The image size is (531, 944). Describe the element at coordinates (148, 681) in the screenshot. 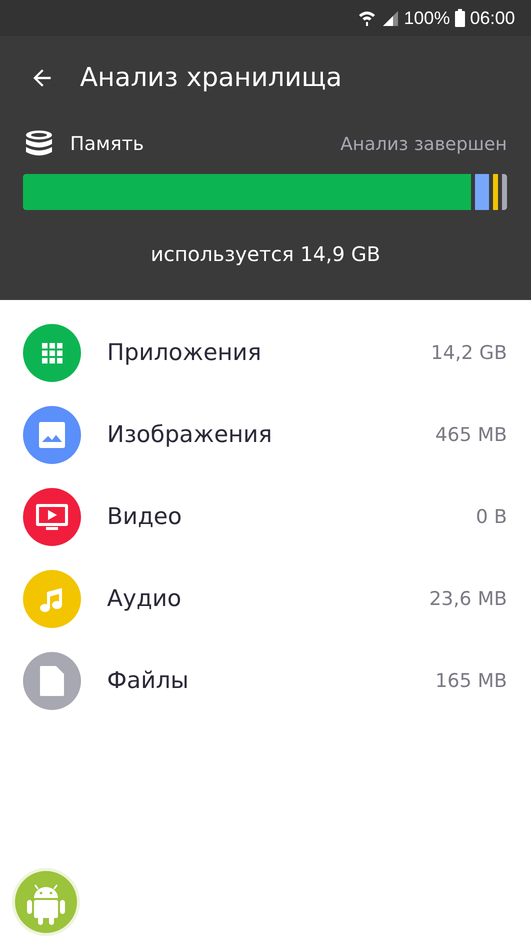

I see `category-name: Файлы` at that location.